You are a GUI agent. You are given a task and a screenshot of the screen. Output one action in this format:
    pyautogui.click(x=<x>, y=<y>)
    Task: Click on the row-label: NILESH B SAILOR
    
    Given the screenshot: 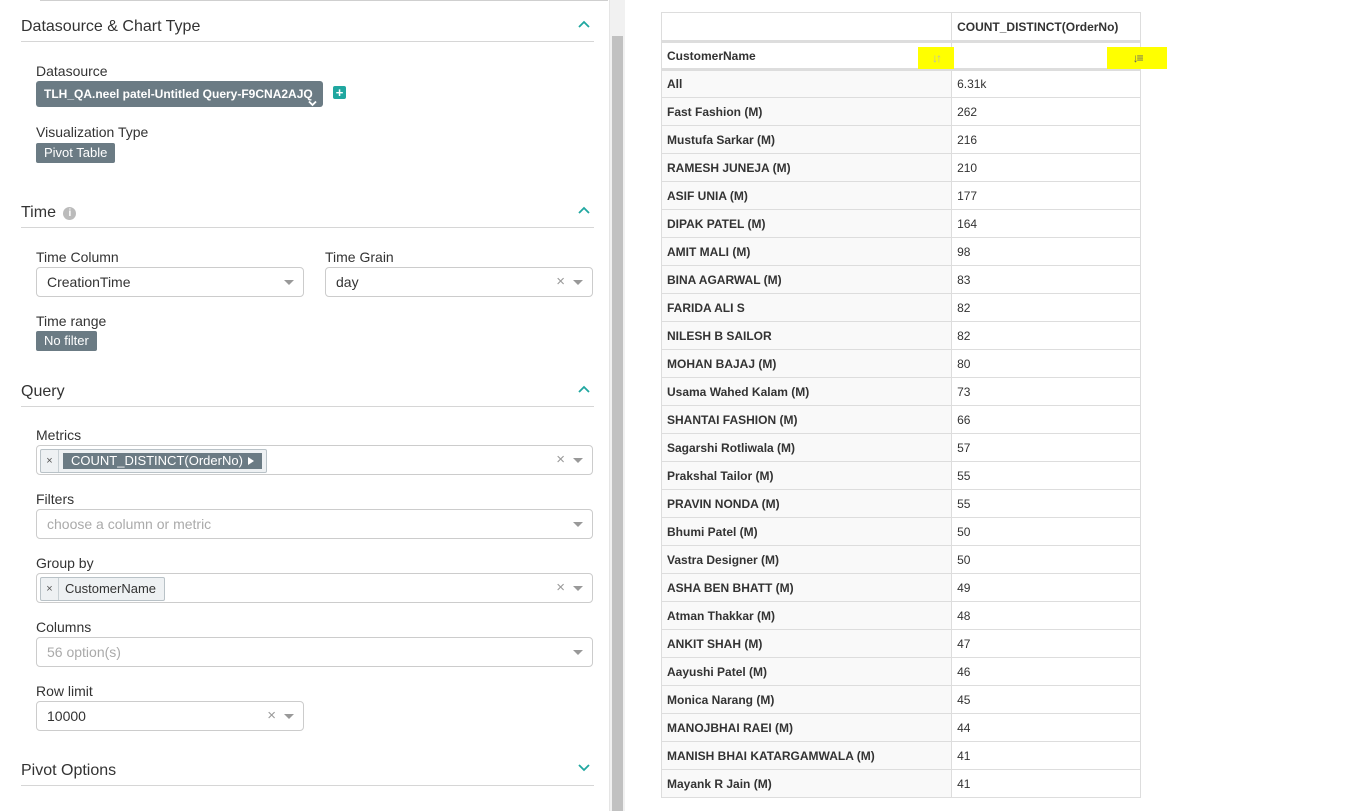 What is the action you would take?
    pyautogui.click(x=806, y=335)
    